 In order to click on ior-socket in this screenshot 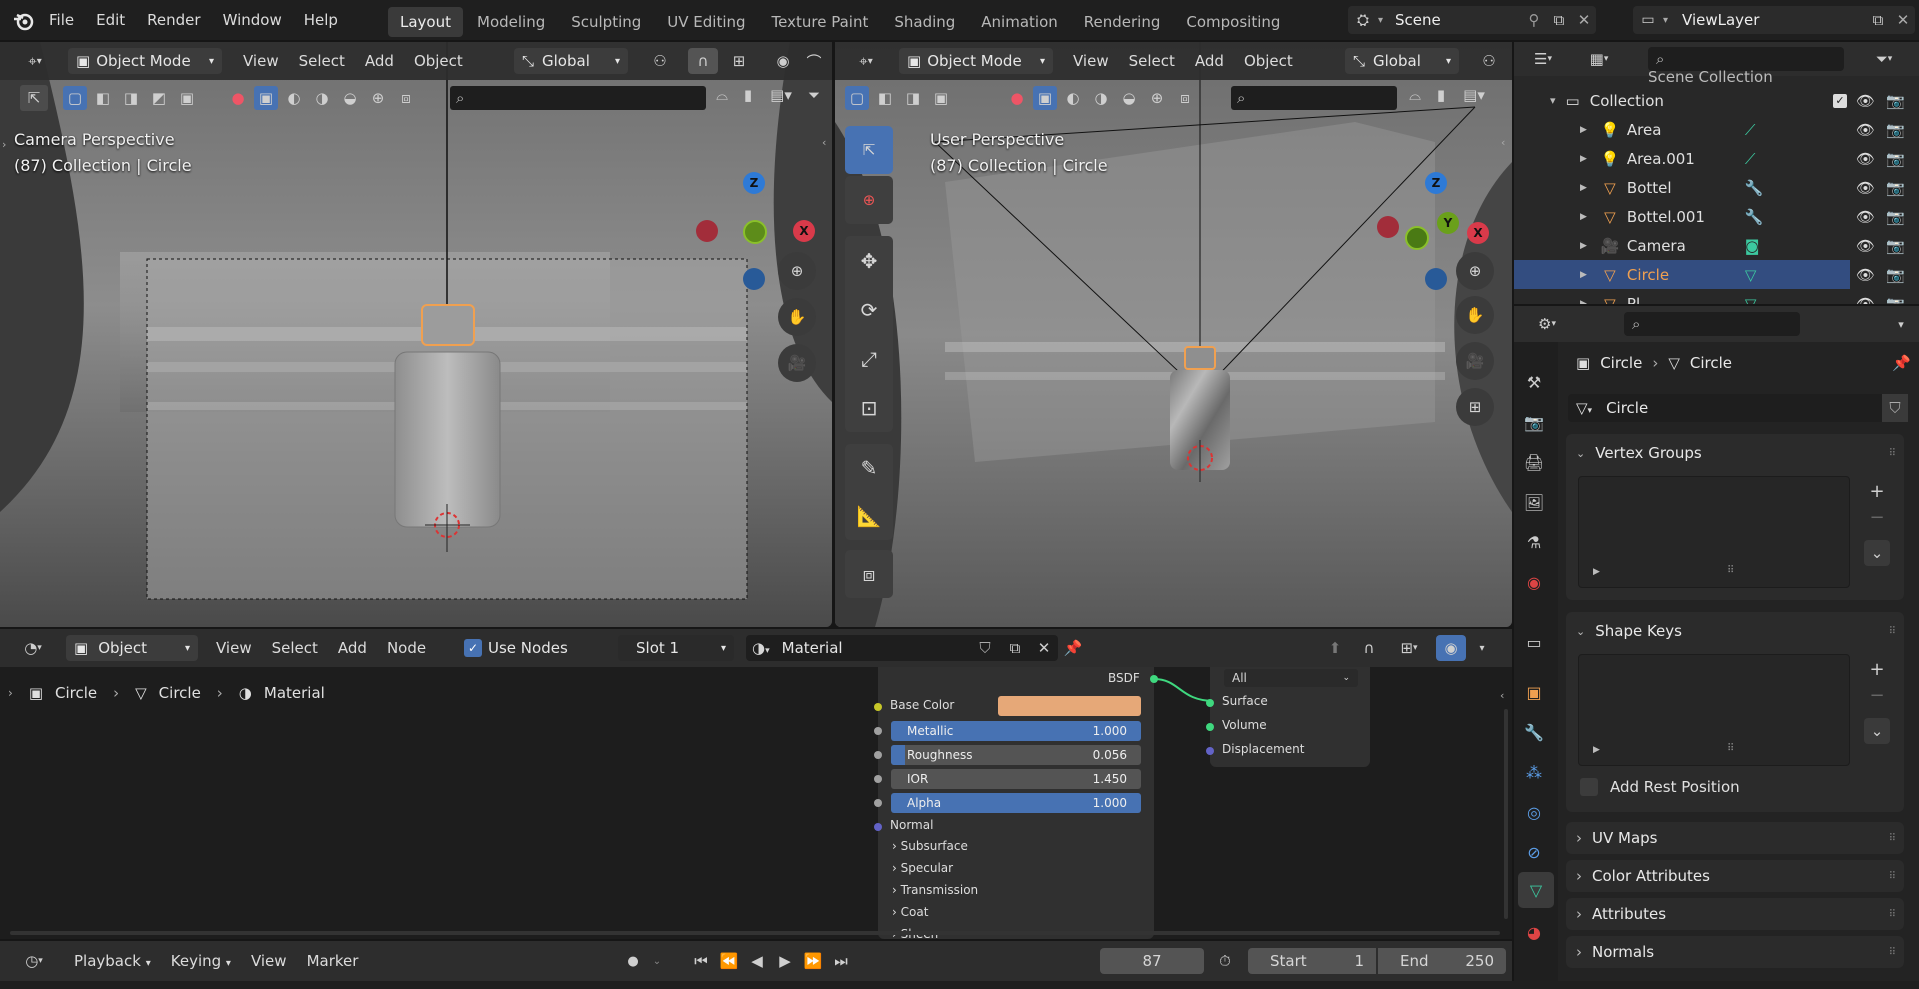, I will do `click(878, 779)`.